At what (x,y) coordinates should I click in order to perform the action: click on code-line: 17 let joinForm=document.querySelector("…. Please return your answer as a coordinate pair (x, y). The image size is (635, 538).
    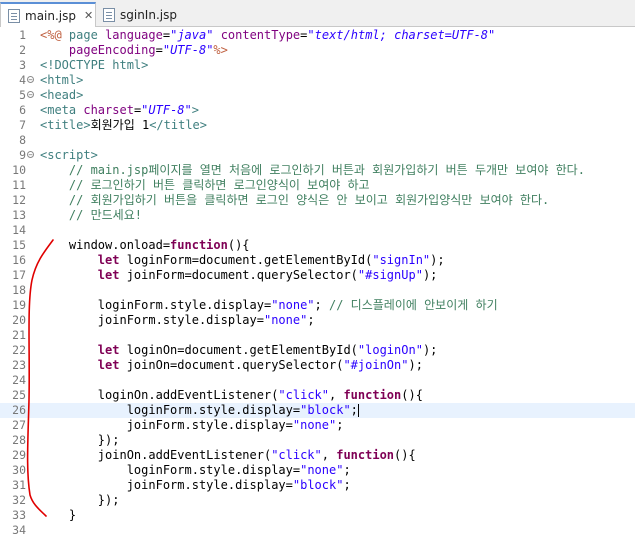
    Looking at the image, I should click on (317, 275).